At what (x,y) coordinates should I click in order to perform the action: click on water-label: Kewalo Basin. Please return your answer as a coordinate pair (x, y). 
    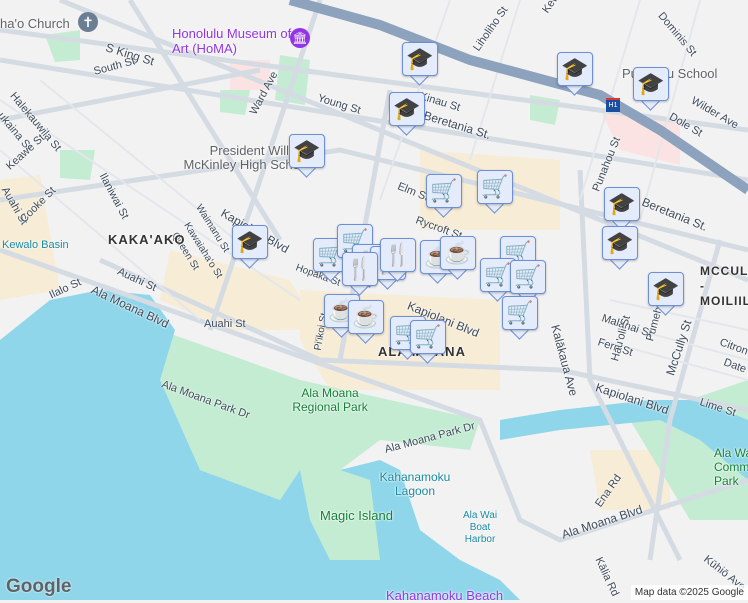
    Looking at the image, I should click on (35, 245).